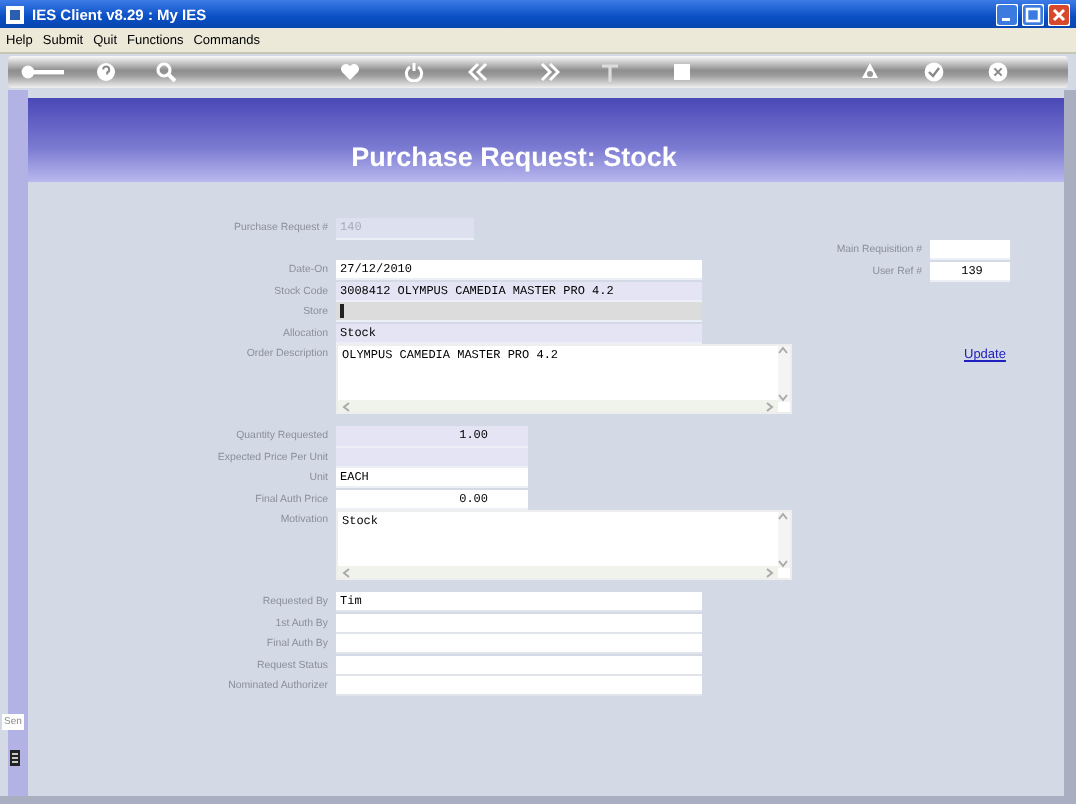 The width and height of the screenshot is (1076, 804). Describe the element at coordinates (15, 14) in the screenshot. I see `app-icon` at that location.